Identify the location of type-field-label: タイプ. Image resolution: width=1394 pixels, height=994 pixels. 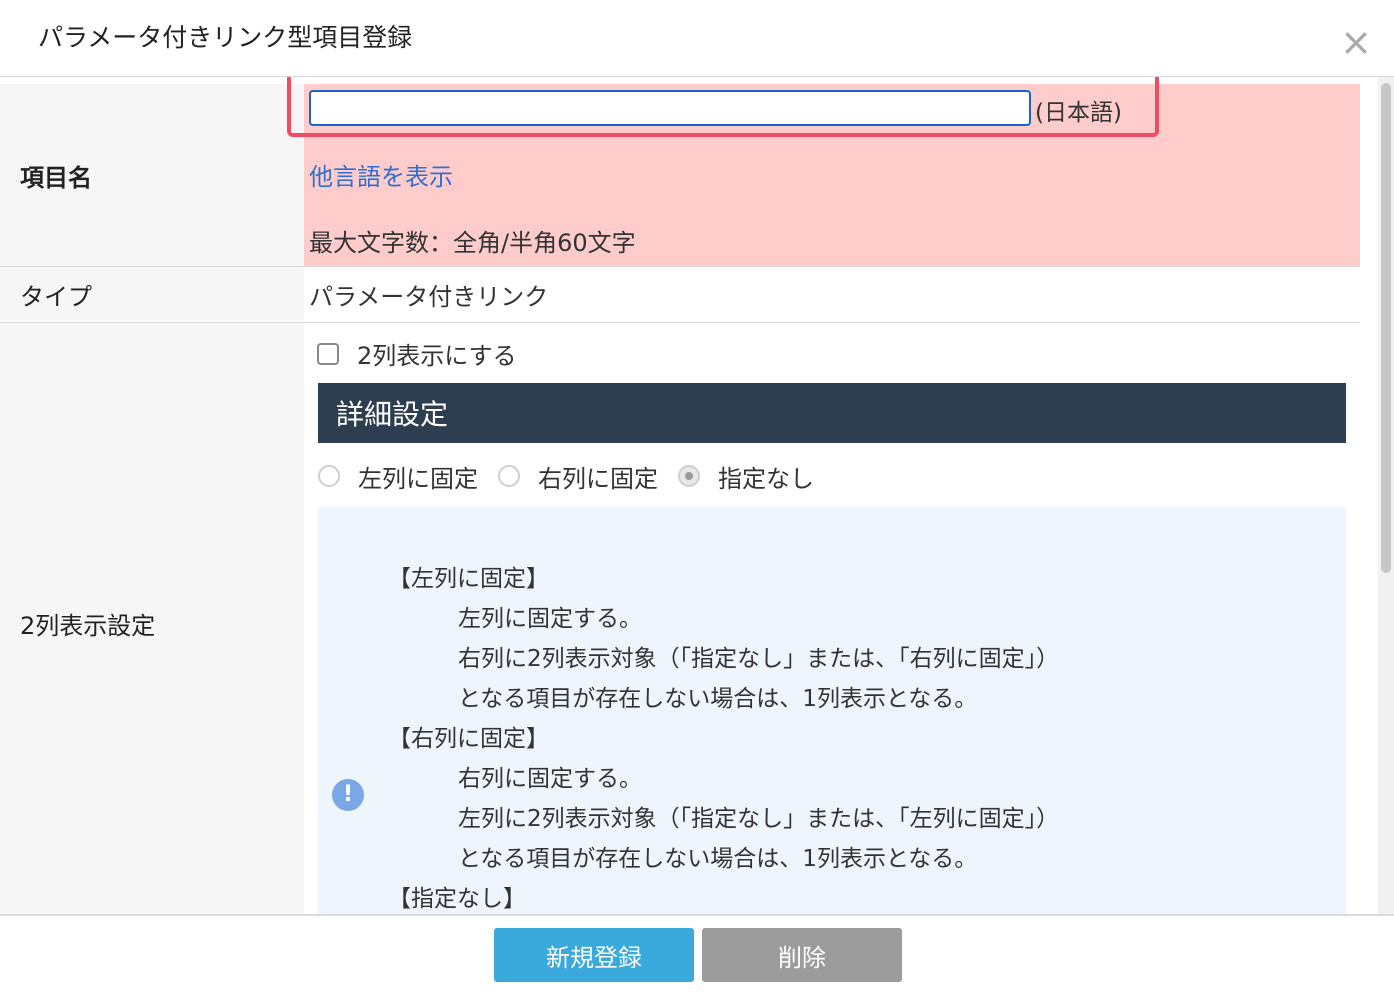
(152, 294).